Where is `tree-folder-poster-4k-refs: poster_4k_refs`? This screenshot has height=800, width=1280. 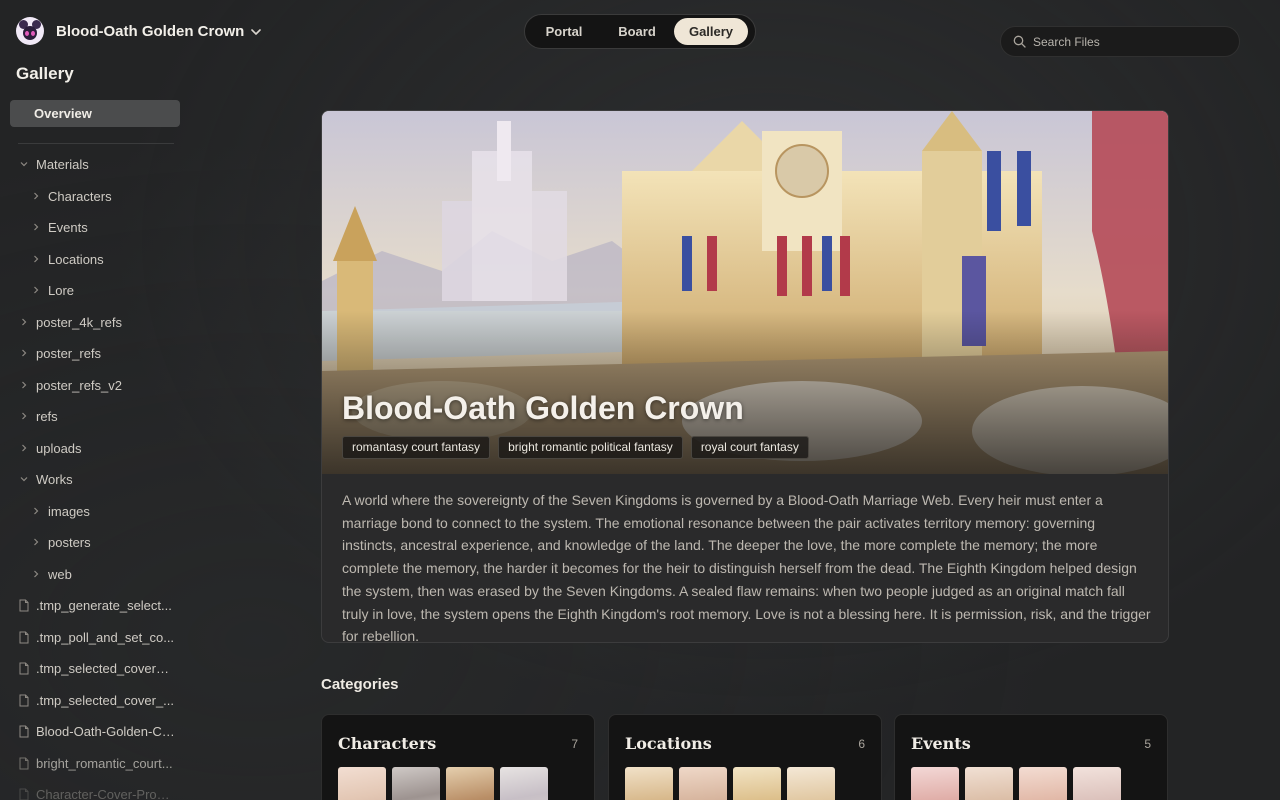 tree-folder-poster-4k-refs: poster_4k_refs is located at coordinates (70, 322).